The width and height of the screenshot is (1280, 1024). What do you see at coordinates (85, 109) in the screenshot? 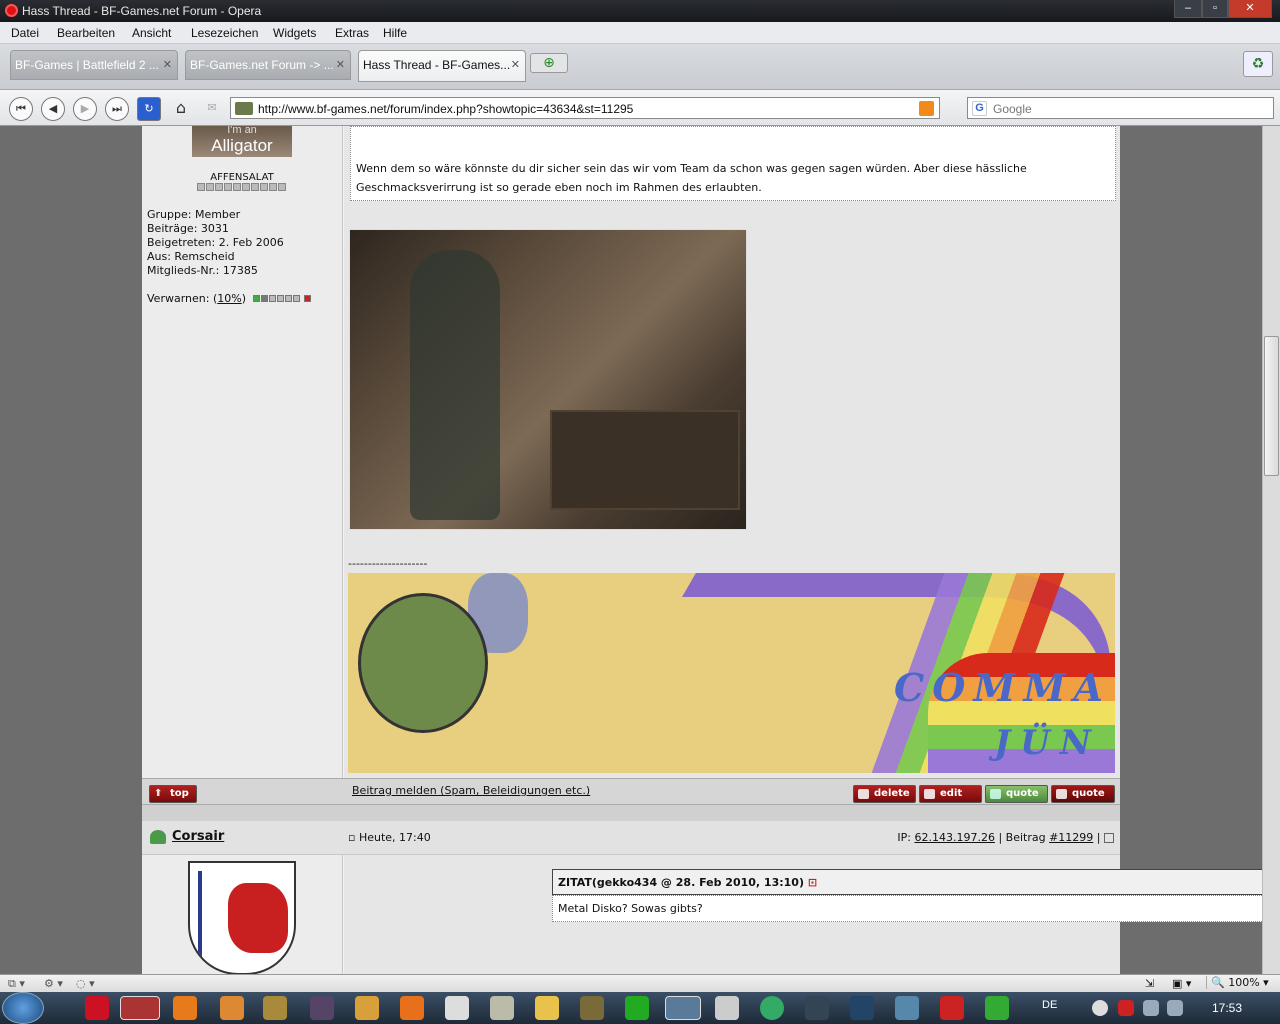
I see `forward-button: ▶` at bounding box center [85, 109].